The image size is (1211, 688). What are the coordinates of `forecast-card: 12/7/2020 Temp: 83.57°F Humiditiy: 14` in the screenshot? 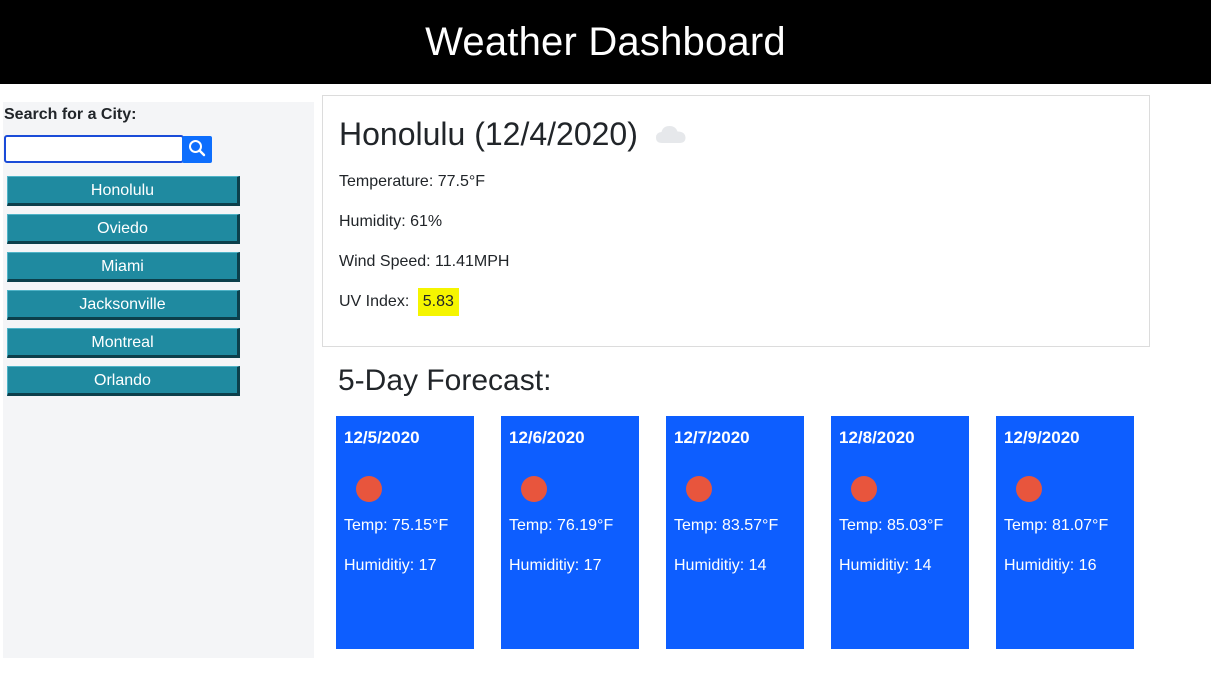 It's located at (735, 532).